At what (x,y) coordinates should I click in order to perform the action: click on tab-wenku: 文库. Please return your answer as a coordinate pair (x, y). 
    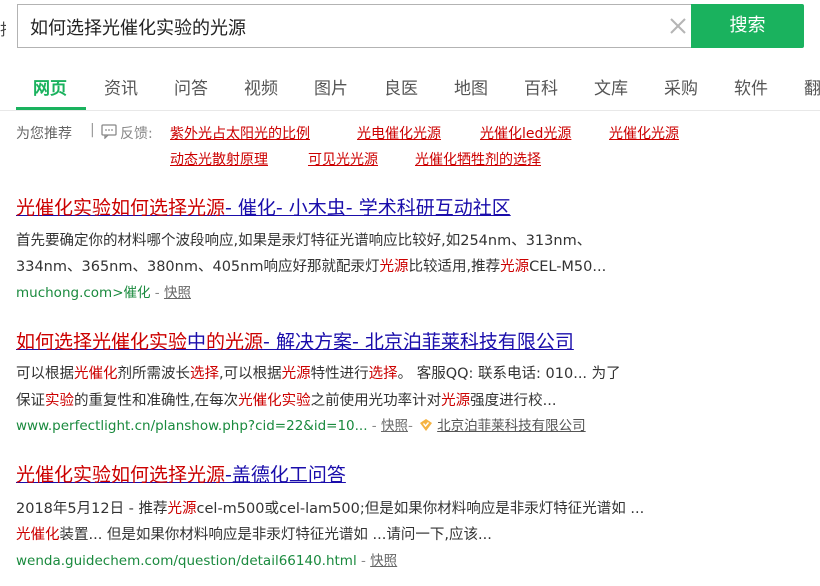
    Looking at the image, I should click on (611, 86).